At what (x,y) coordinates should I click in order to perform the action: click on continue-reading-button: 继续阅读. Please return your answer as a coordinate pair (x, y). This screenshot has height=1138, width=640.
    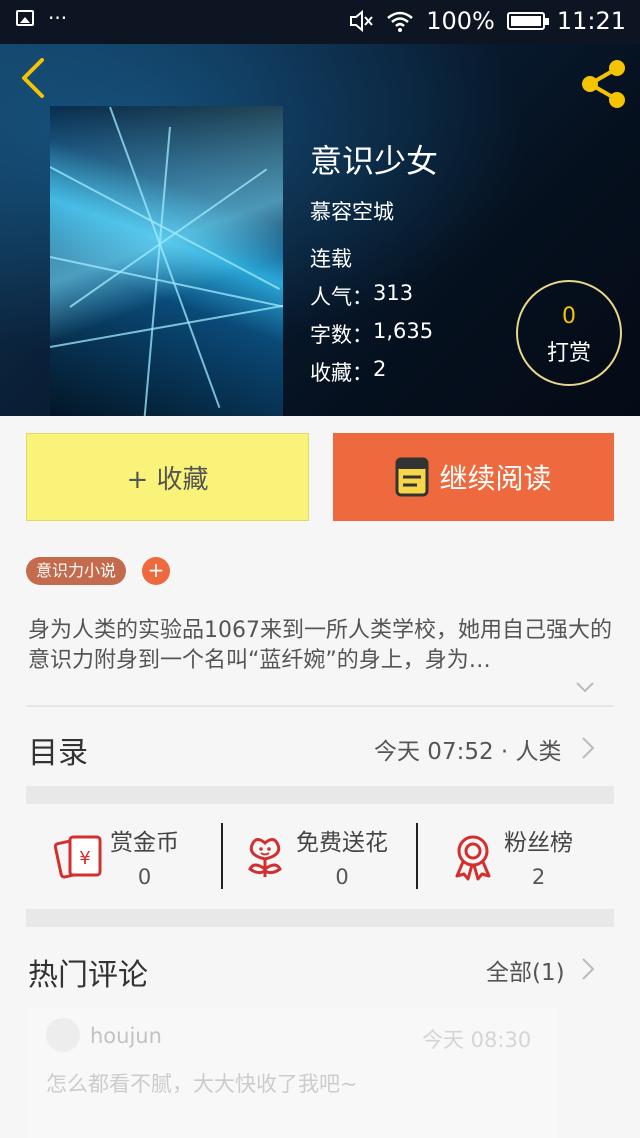
    Looking at the image, I should click on (473, 477).